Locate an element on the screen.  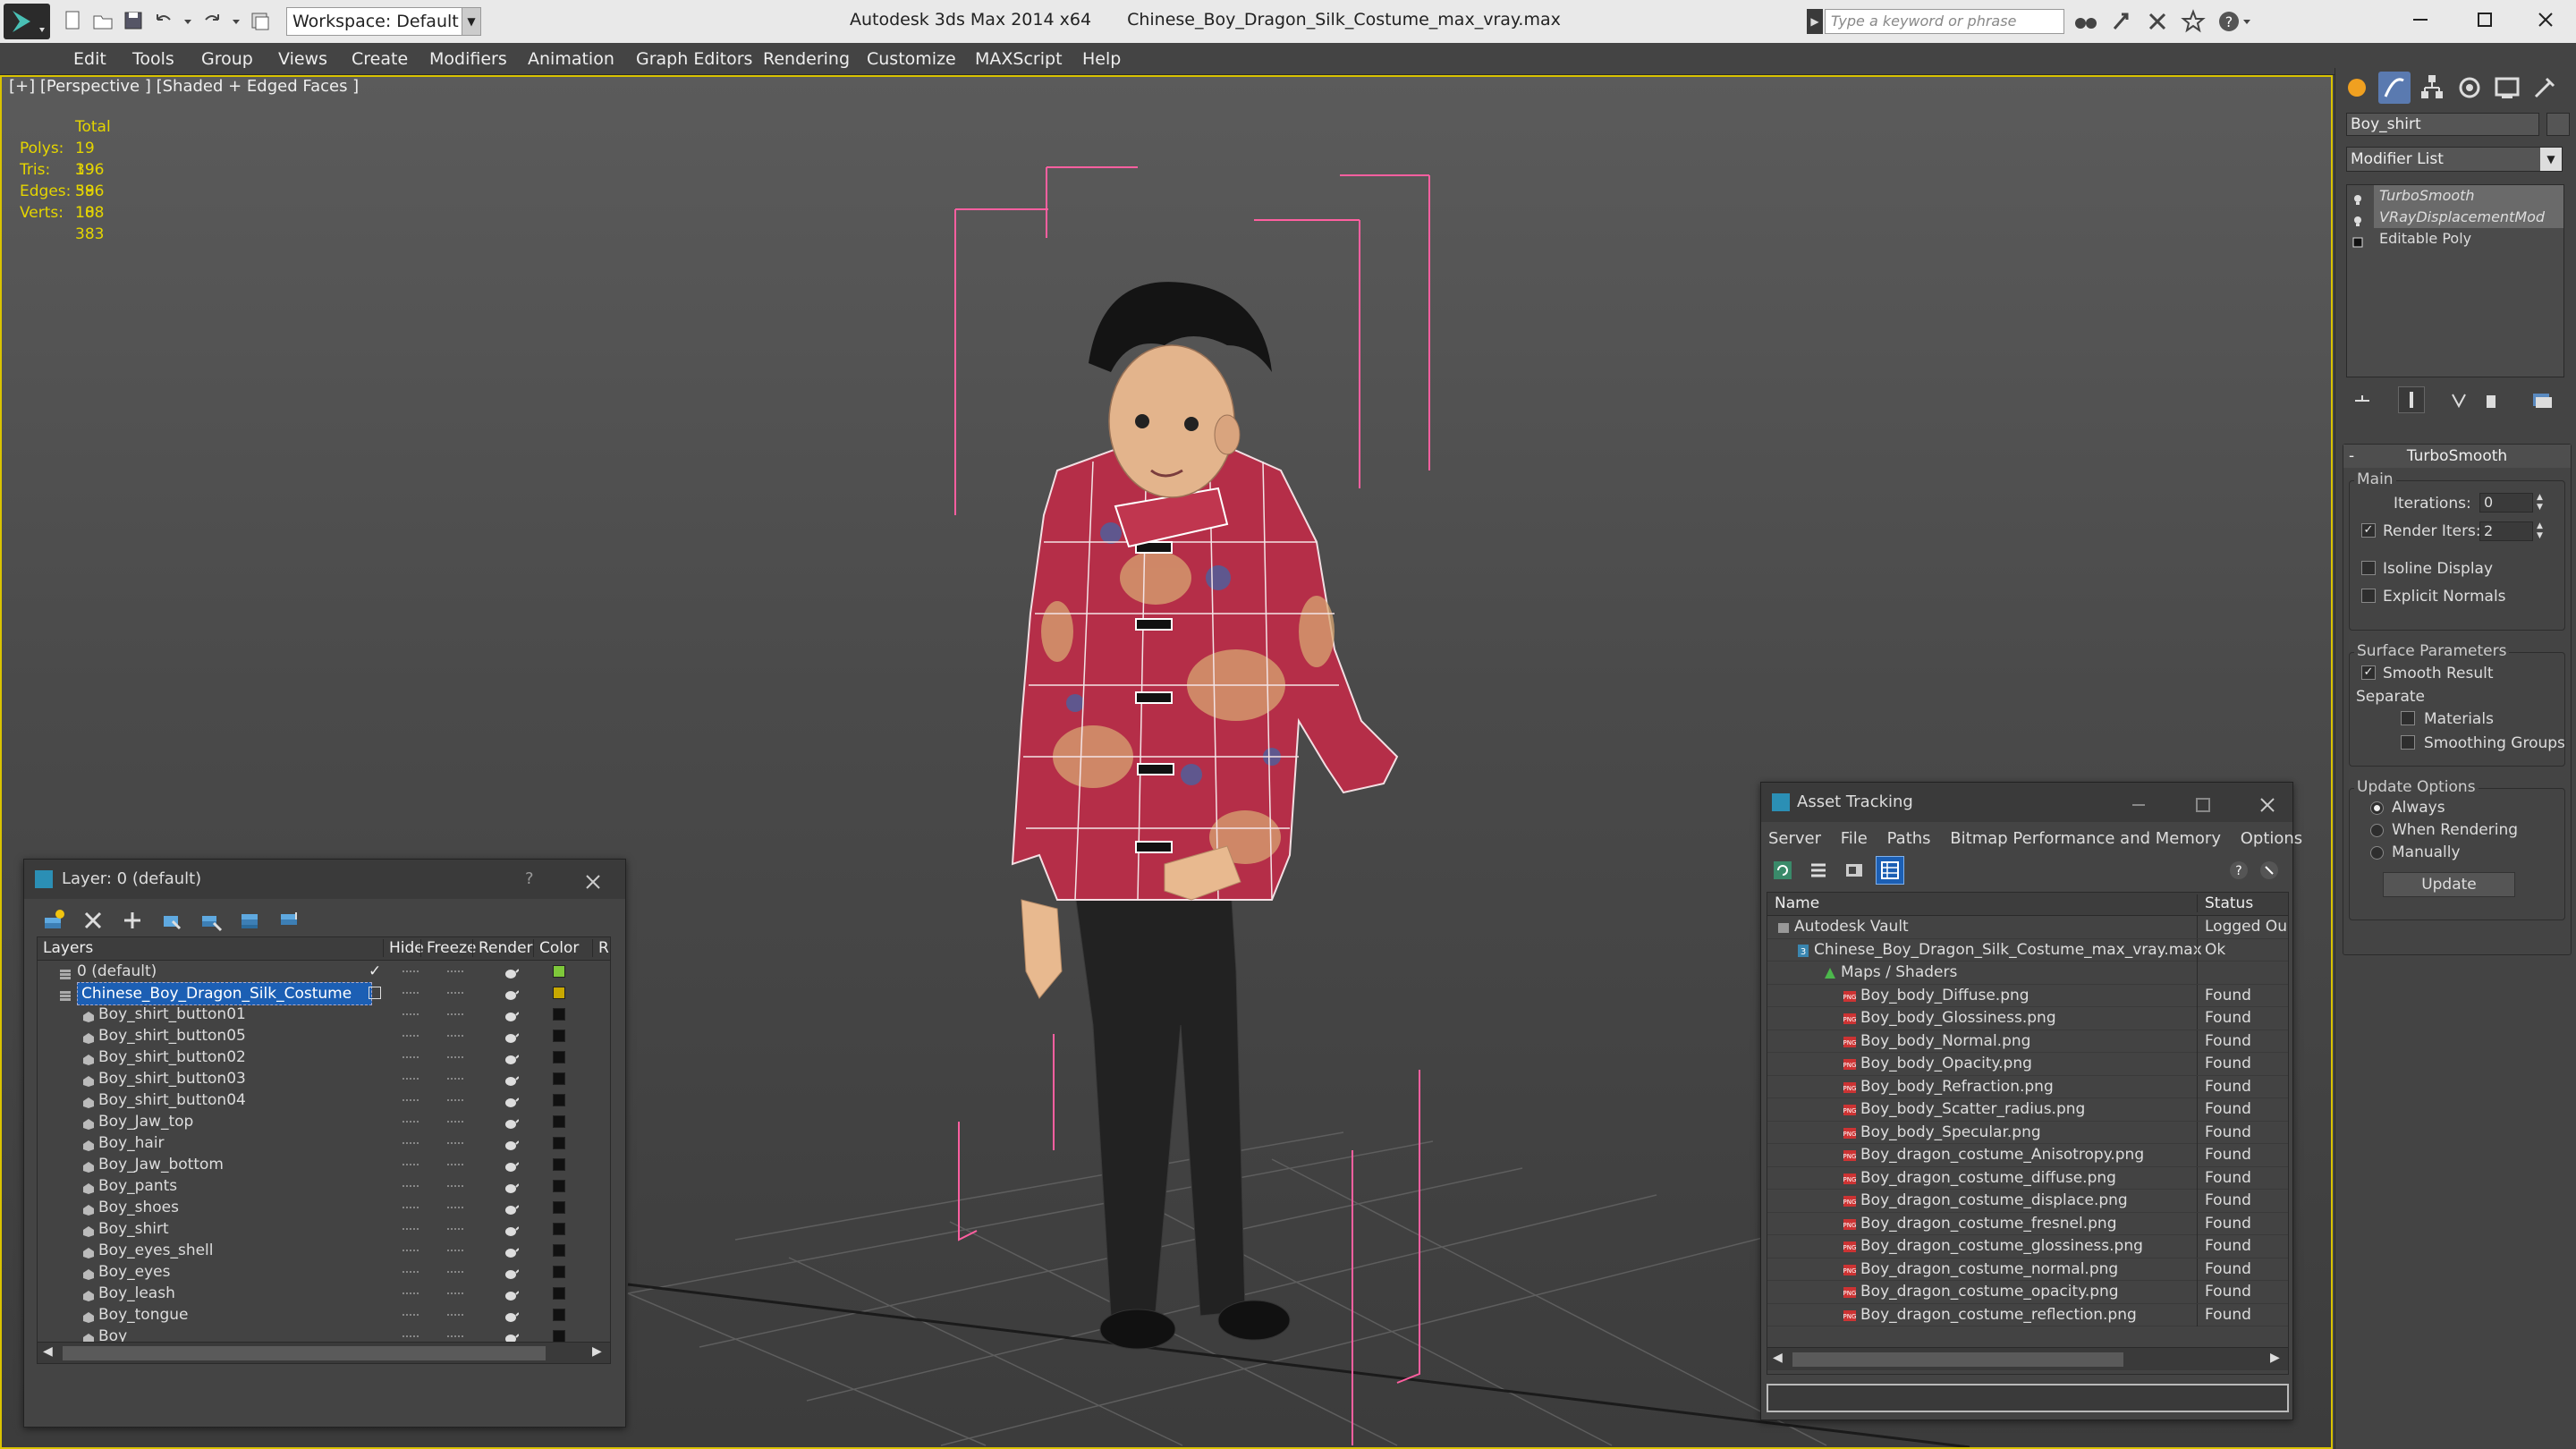
redo-dropdown-icon is located at coordinates (236, 20).